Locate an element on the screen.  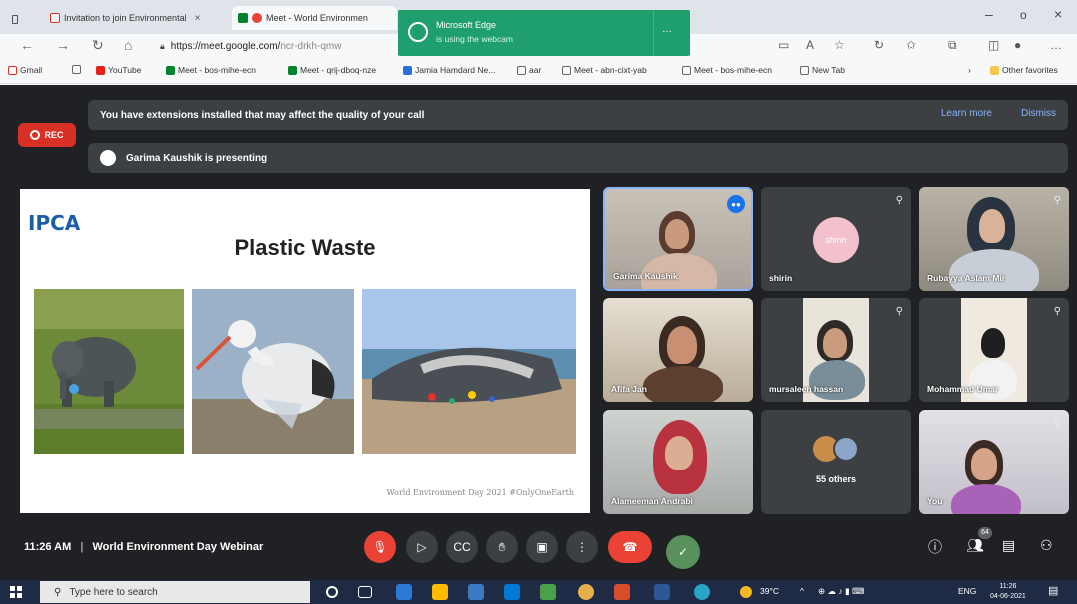
collections-icon: ⧉ is located at coordinates (952, 45).